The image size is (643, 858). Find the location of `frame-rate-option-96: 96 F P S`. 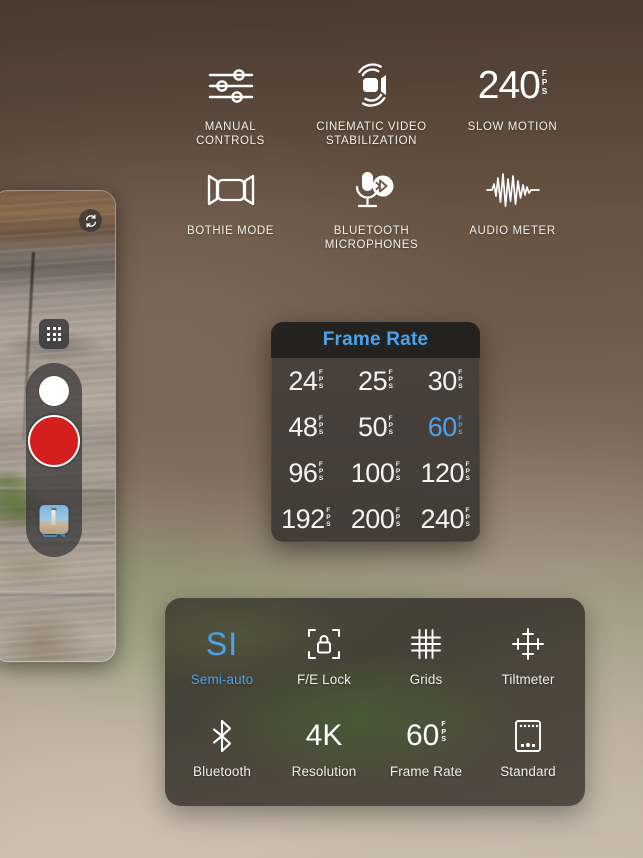

frame-rate-option-96: 96 F P S is located at coordinates (306, 473).